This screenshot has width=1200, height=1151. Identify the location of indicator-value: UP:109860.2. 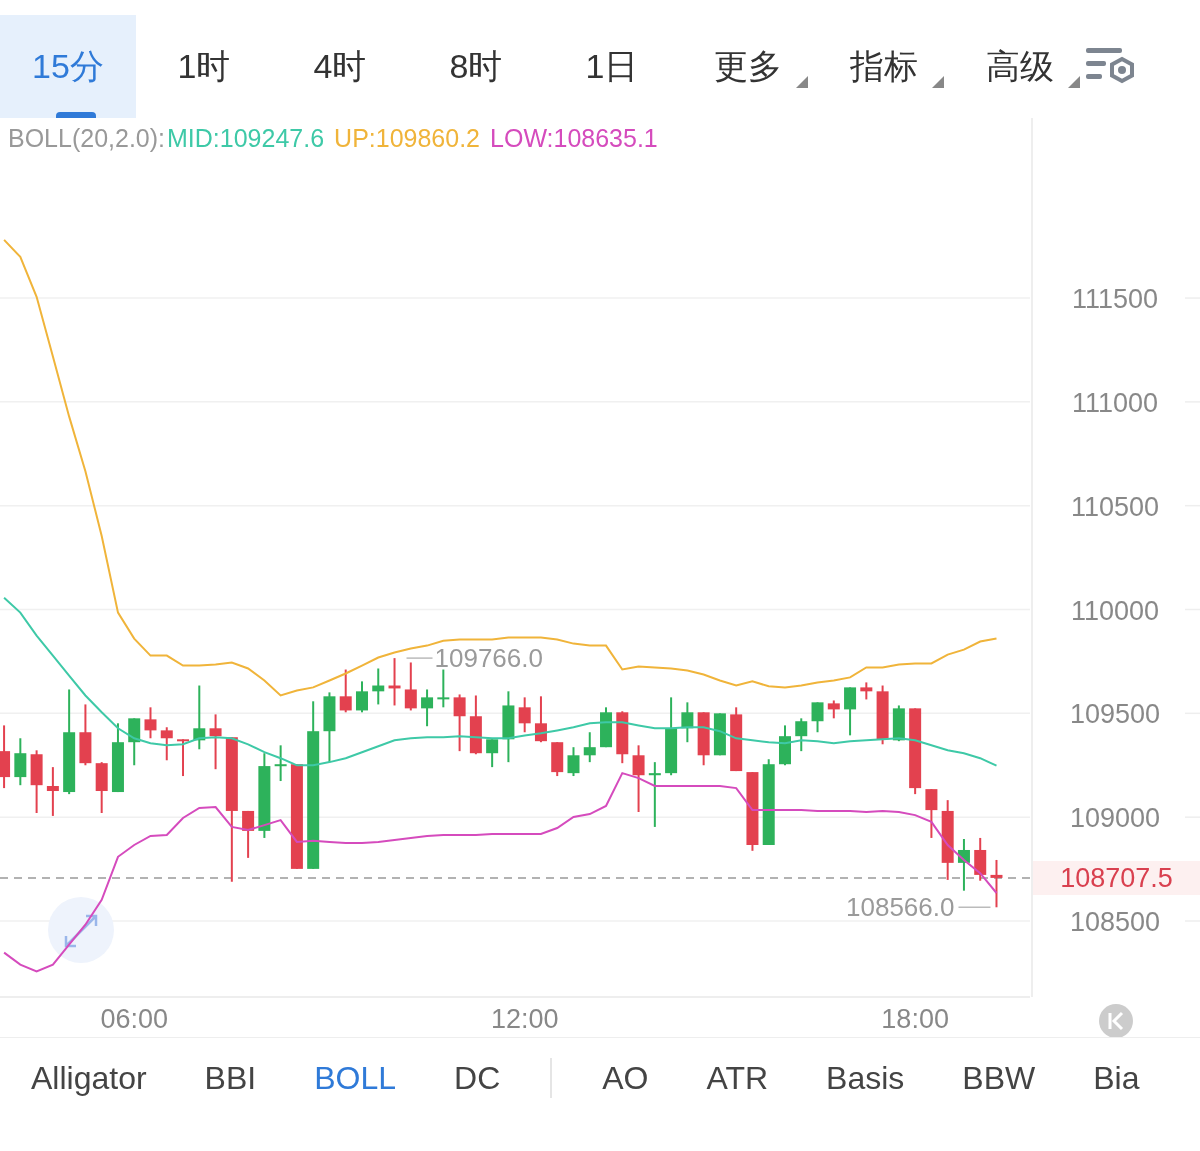
(407, 138).